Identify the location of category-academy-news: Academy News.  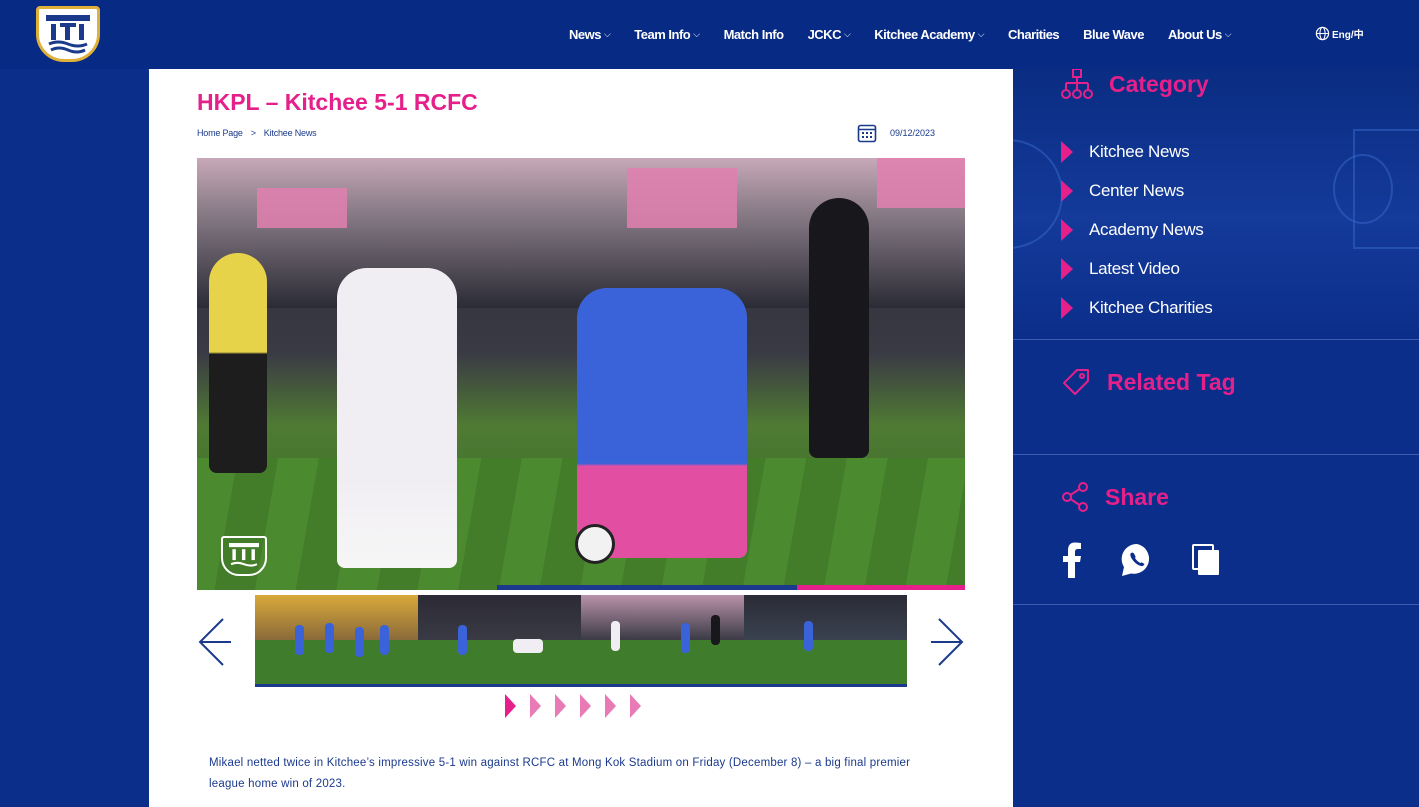
(1136, 229).